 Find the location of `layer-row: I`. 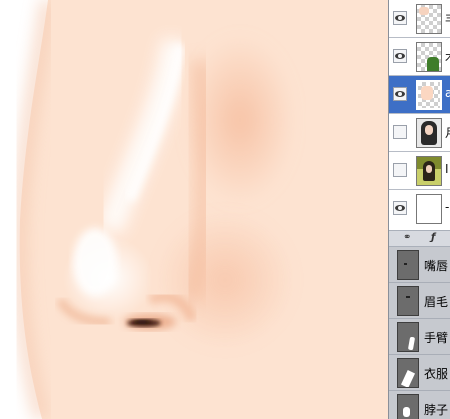

layer-row: I is located at coordinates (419, 171).